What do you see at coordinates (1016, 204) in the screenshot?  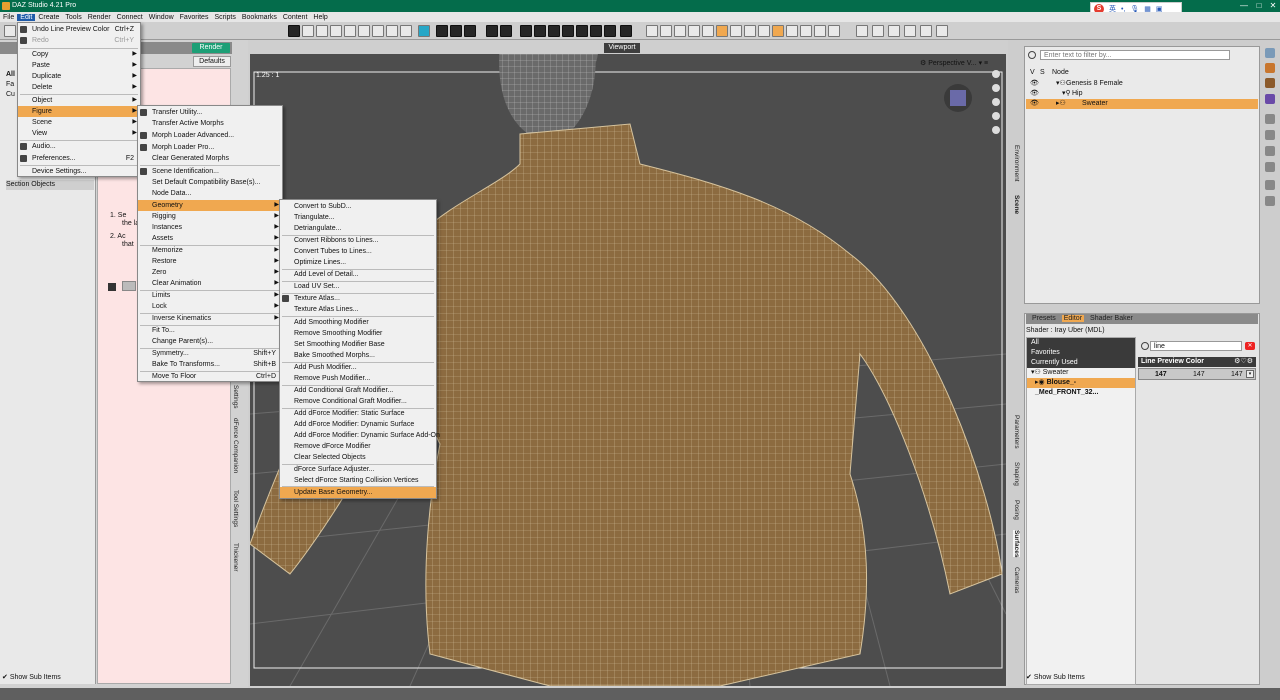 I see `tab-scene: Scene` at bounding box center [1016, 204].